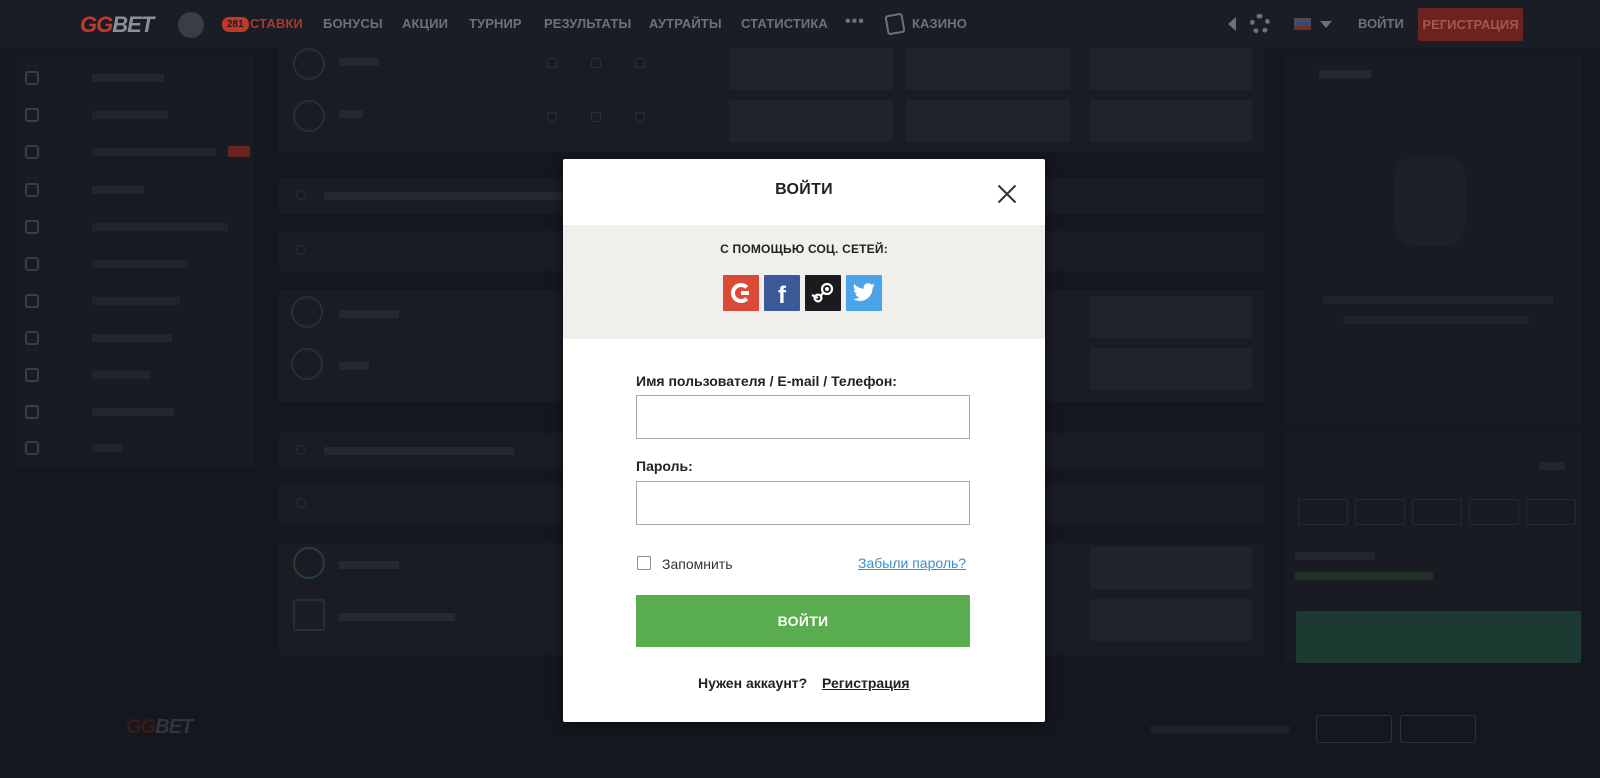 This screenshot has width=1600, height=778. I want to click on google-icon, so click(741, 293).